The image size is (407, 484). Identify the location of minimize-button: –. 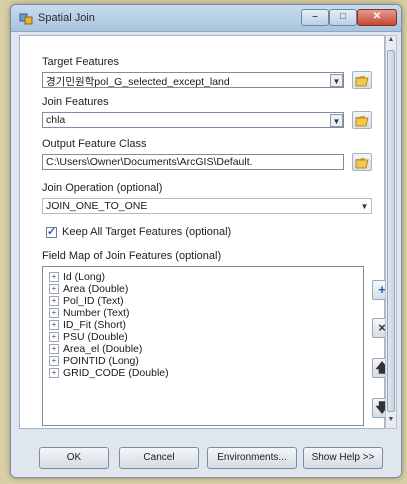
(315, 17).